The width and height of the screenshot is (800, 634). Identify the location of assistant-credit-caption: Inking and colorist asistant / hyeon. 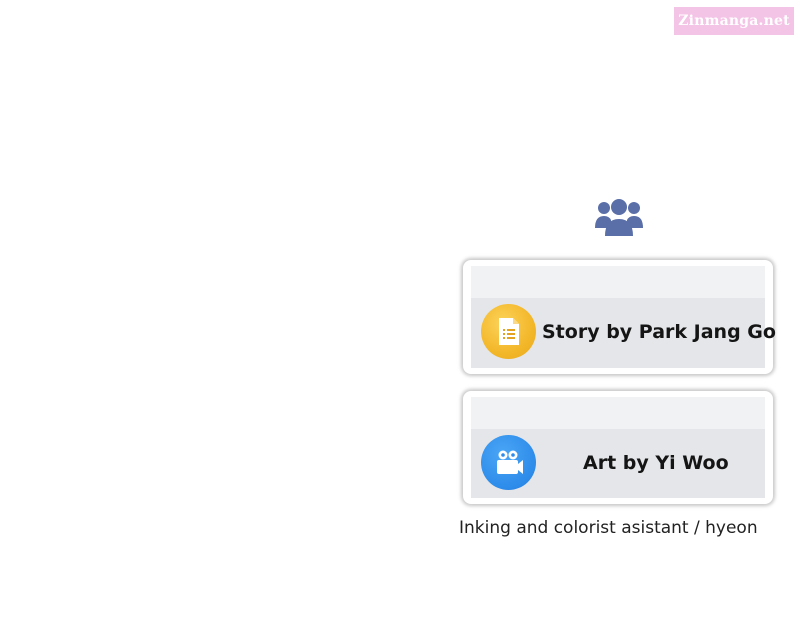
(608, 528).